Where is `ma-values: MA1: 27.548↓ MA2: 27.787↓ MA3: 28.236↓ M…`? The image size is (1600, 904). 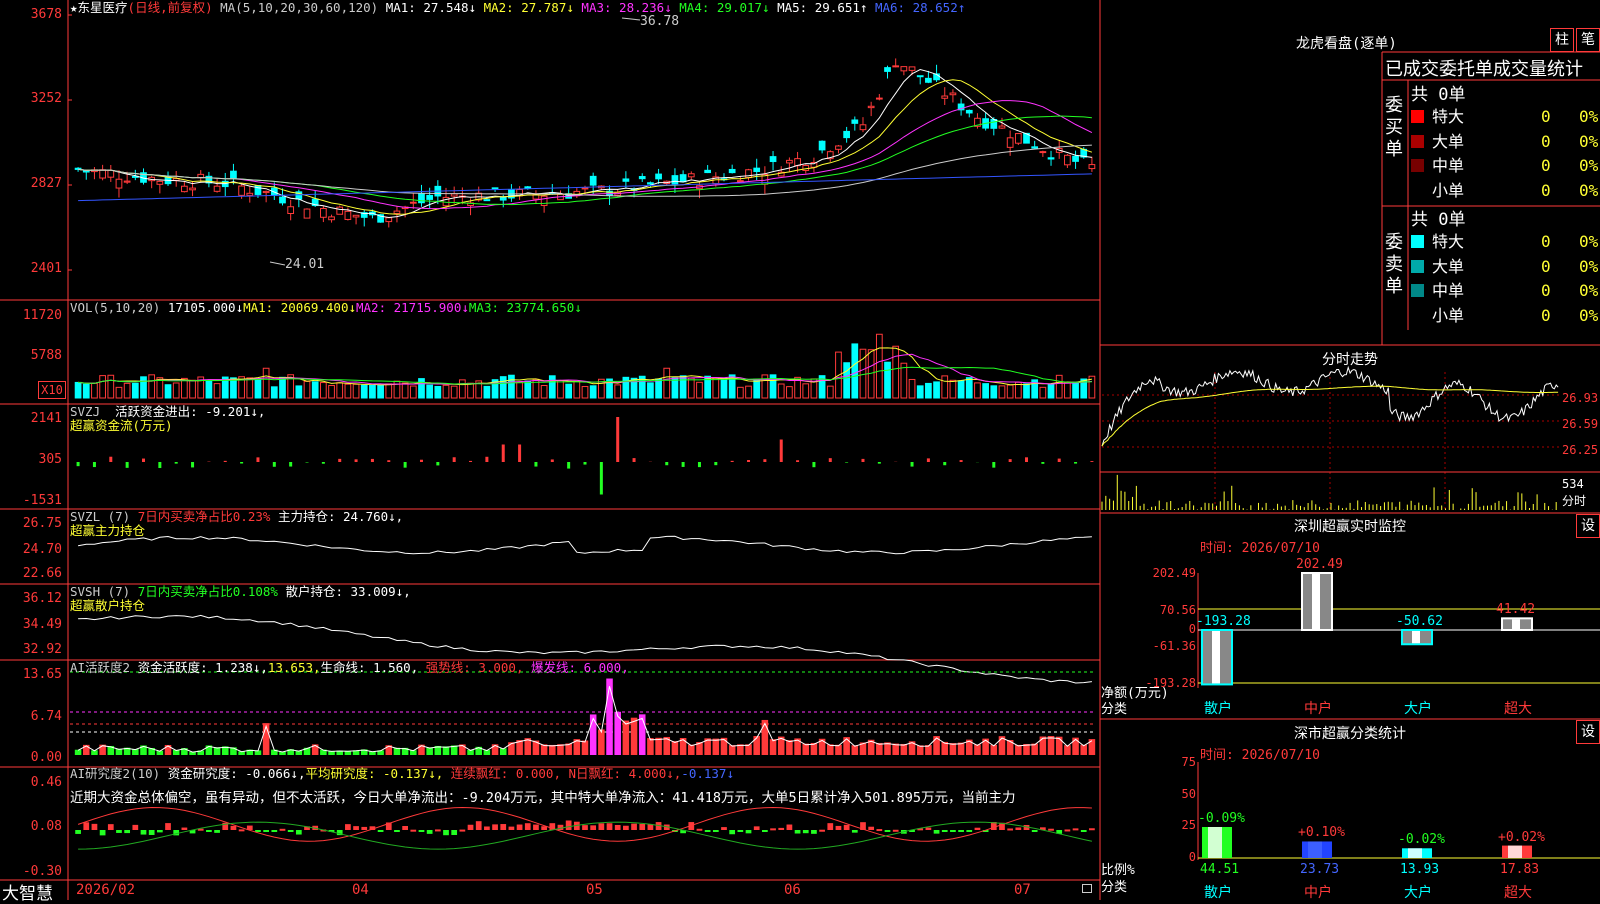
ma-values: MA1: 27.548↓ MA2: 27.787↓ MA3: 28.236↓ M… is located at coordinates (676, 7).